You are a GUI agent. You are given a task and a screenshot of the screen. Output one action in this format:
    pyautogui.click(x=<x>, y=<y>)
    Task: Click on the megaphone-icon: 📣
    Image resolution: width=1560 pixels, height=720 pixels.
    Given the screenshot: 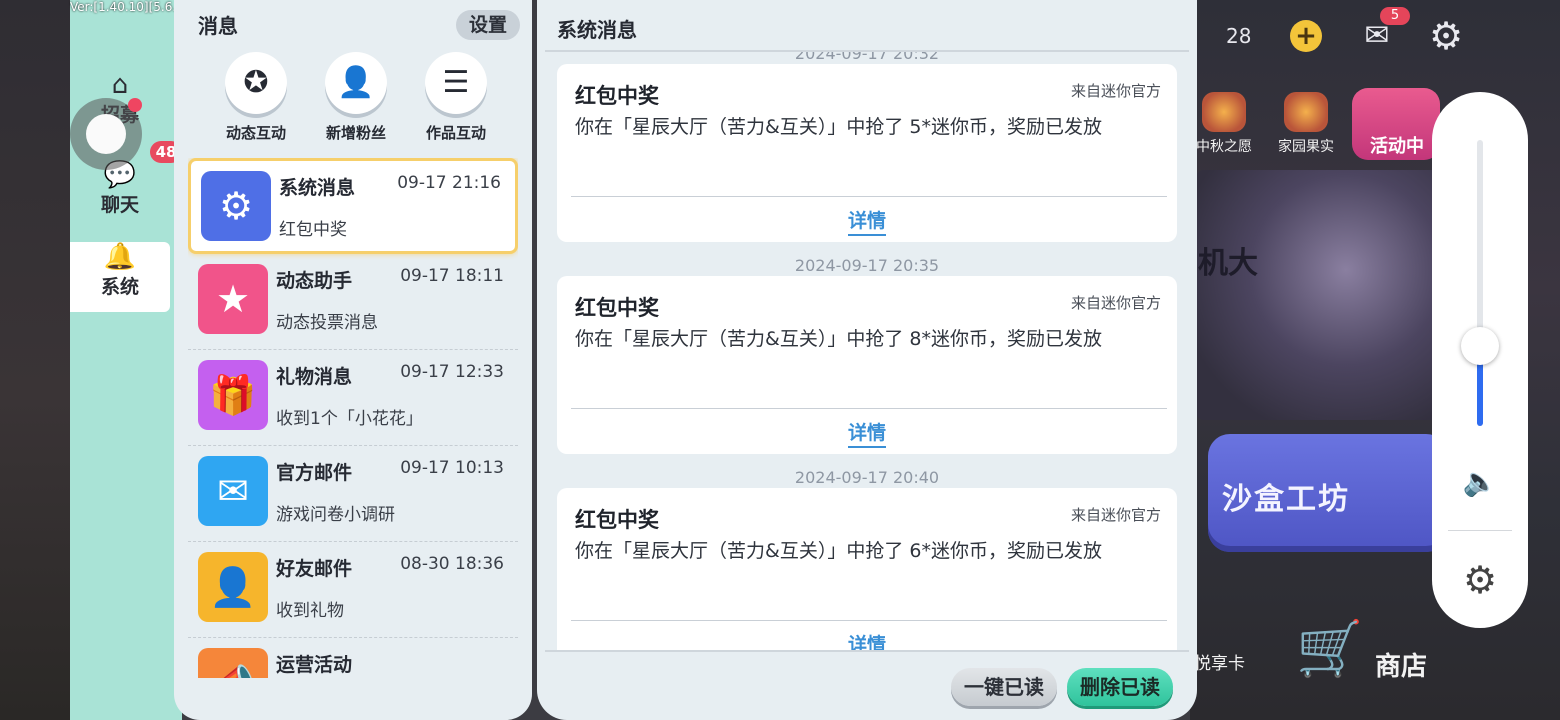 What is the action you would take?
    pyautogui.click(x=233, y=663)
    